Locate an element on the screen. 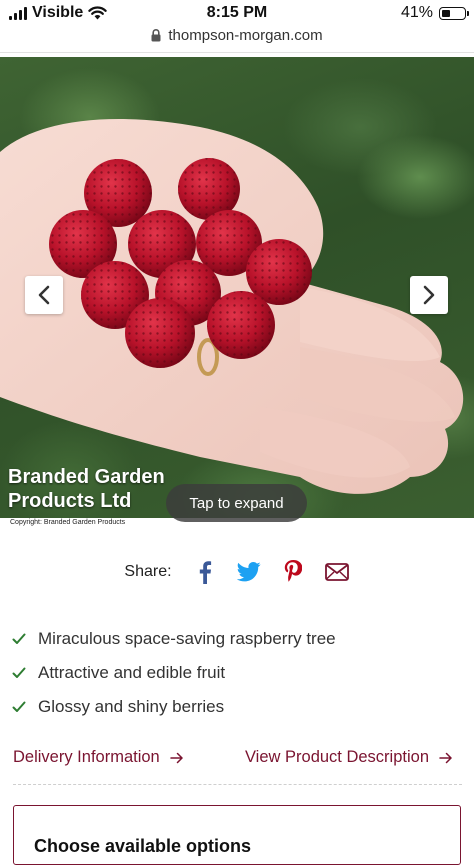 Image resolution: width=474 pixels, height=865 pixels. view-product-description-link: View Product Description is located at coordinates (349, 757).